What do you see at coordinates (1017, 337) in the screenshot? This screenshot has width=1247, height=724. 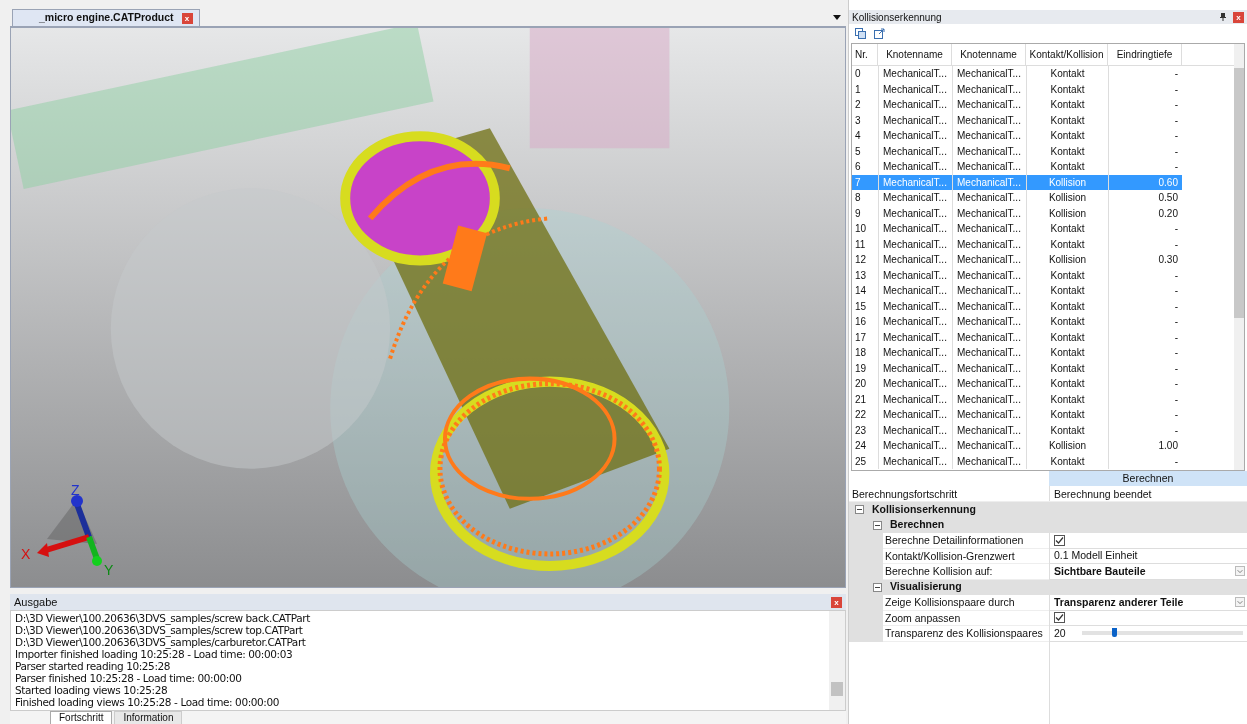 I see `table-row: 17 MechanicalT... MechanicalT... Kontakt -` at bounding box center [1017, 337].